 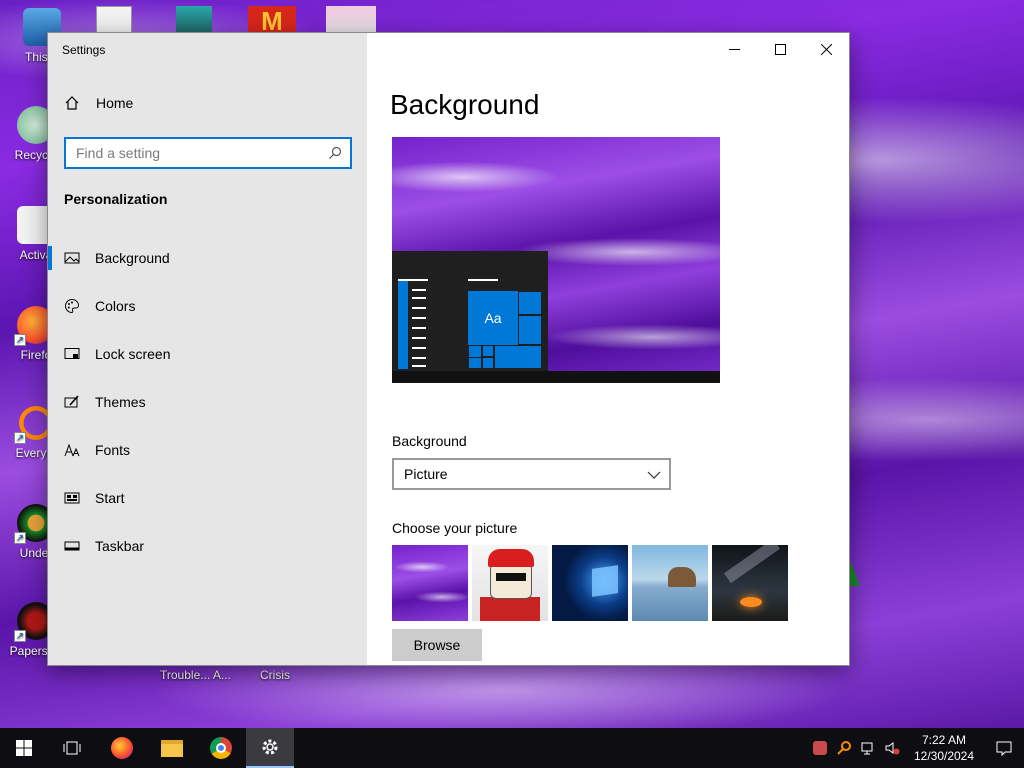 I want to click on sidebar-item-label: Background, so click(x=132, y=258).